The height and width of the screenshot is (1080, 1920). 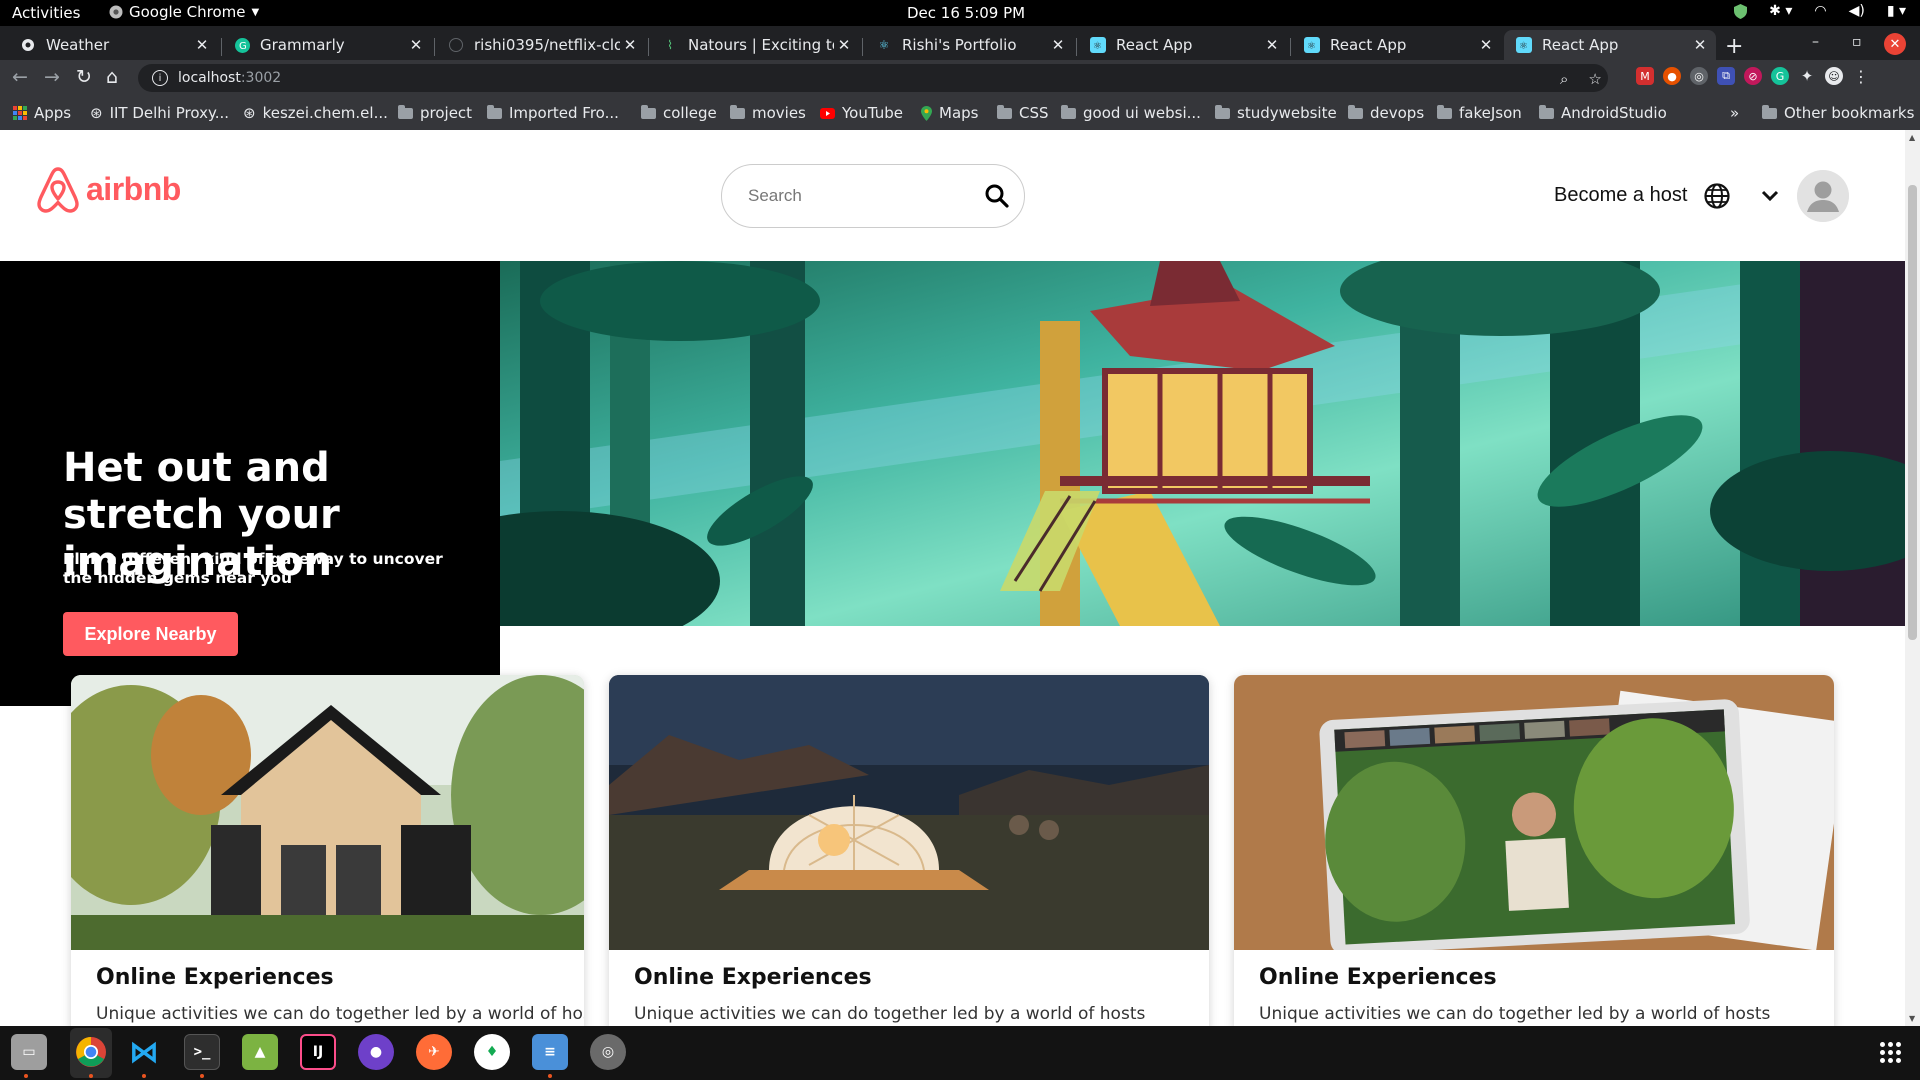 I want to click on intellij-app-icon: IJ, so click(x=318, y=1052).